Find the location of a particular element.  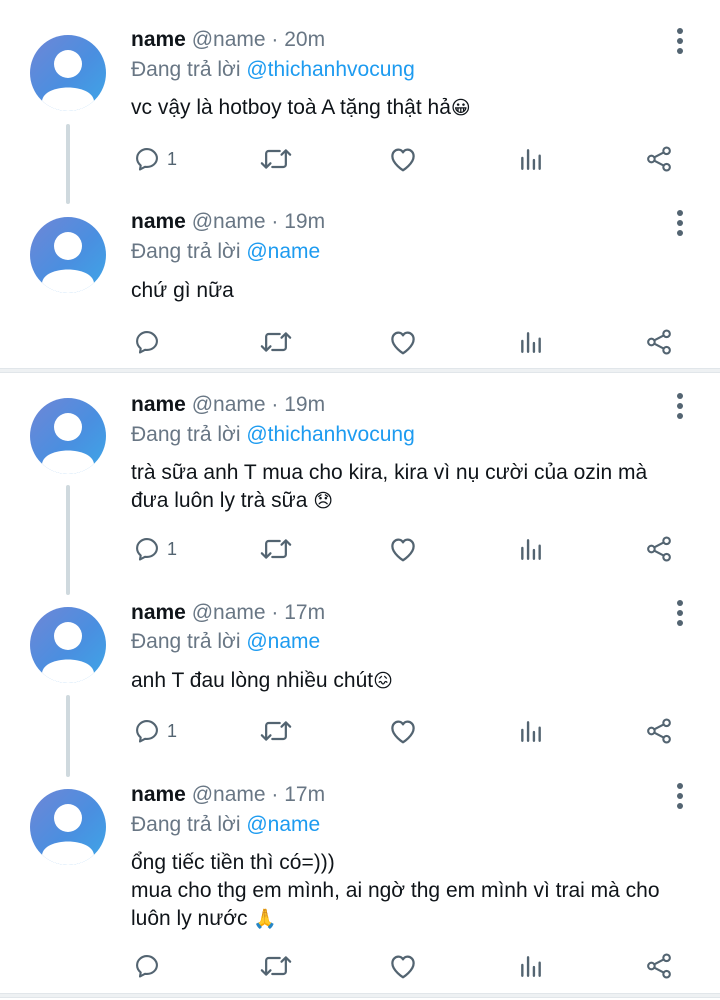

tweet-text-content: vc vậy là hotboy toà A tặng thật hả is located at coordinates (291, 107).